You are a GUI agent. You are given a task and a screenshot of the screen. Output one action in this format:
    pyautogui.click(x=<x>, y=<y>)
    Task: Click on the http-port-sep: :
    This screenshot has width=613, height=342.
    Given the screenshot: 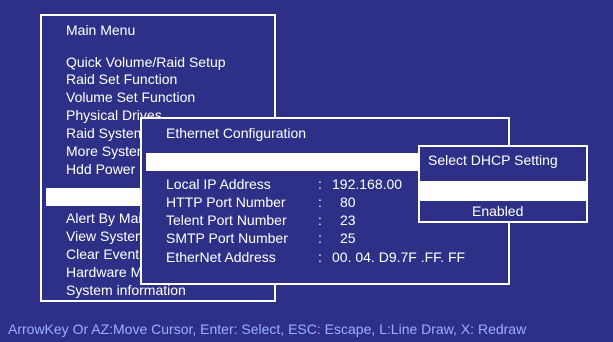 What is the action you would take?
    pyautogui.click(x=320, y=202)
    